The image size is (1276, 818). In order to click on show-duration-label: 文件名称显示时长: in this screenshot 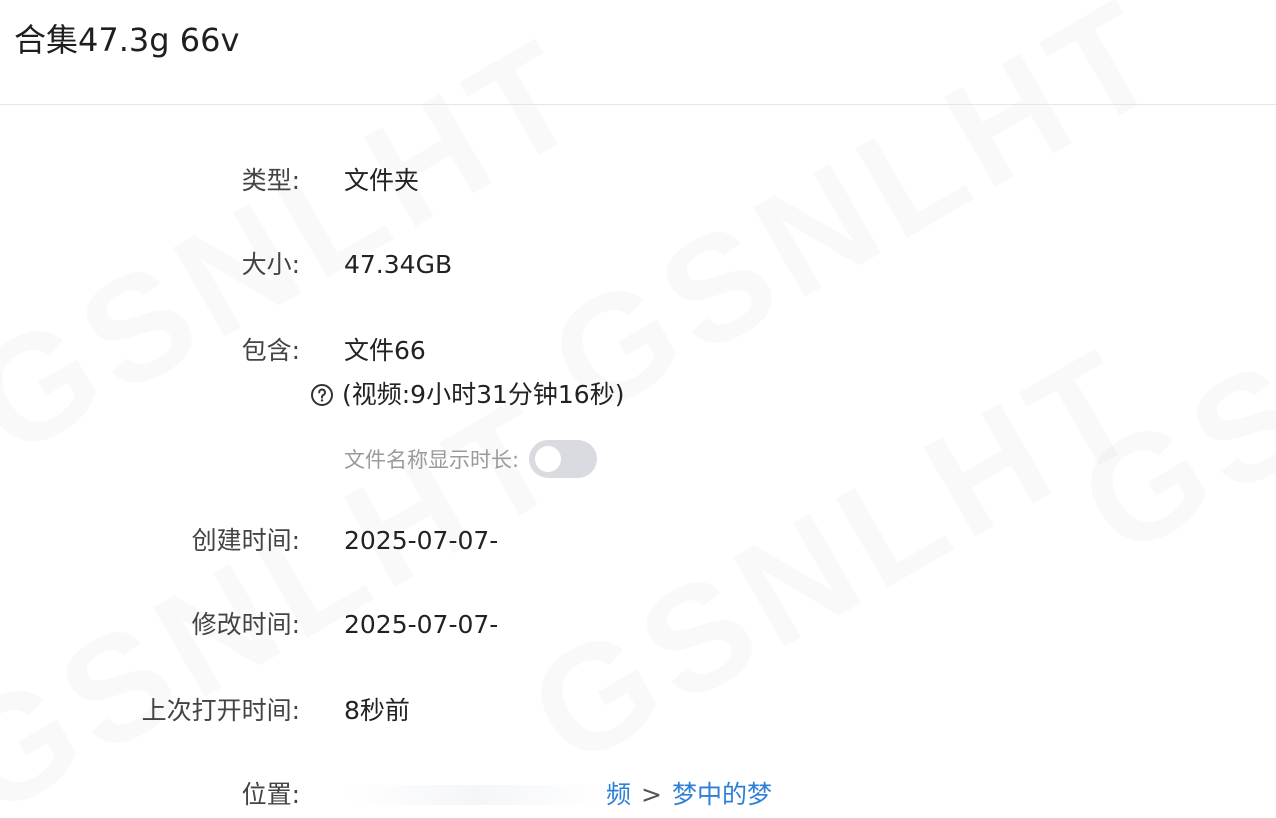, I will do `click(432, 460)`.